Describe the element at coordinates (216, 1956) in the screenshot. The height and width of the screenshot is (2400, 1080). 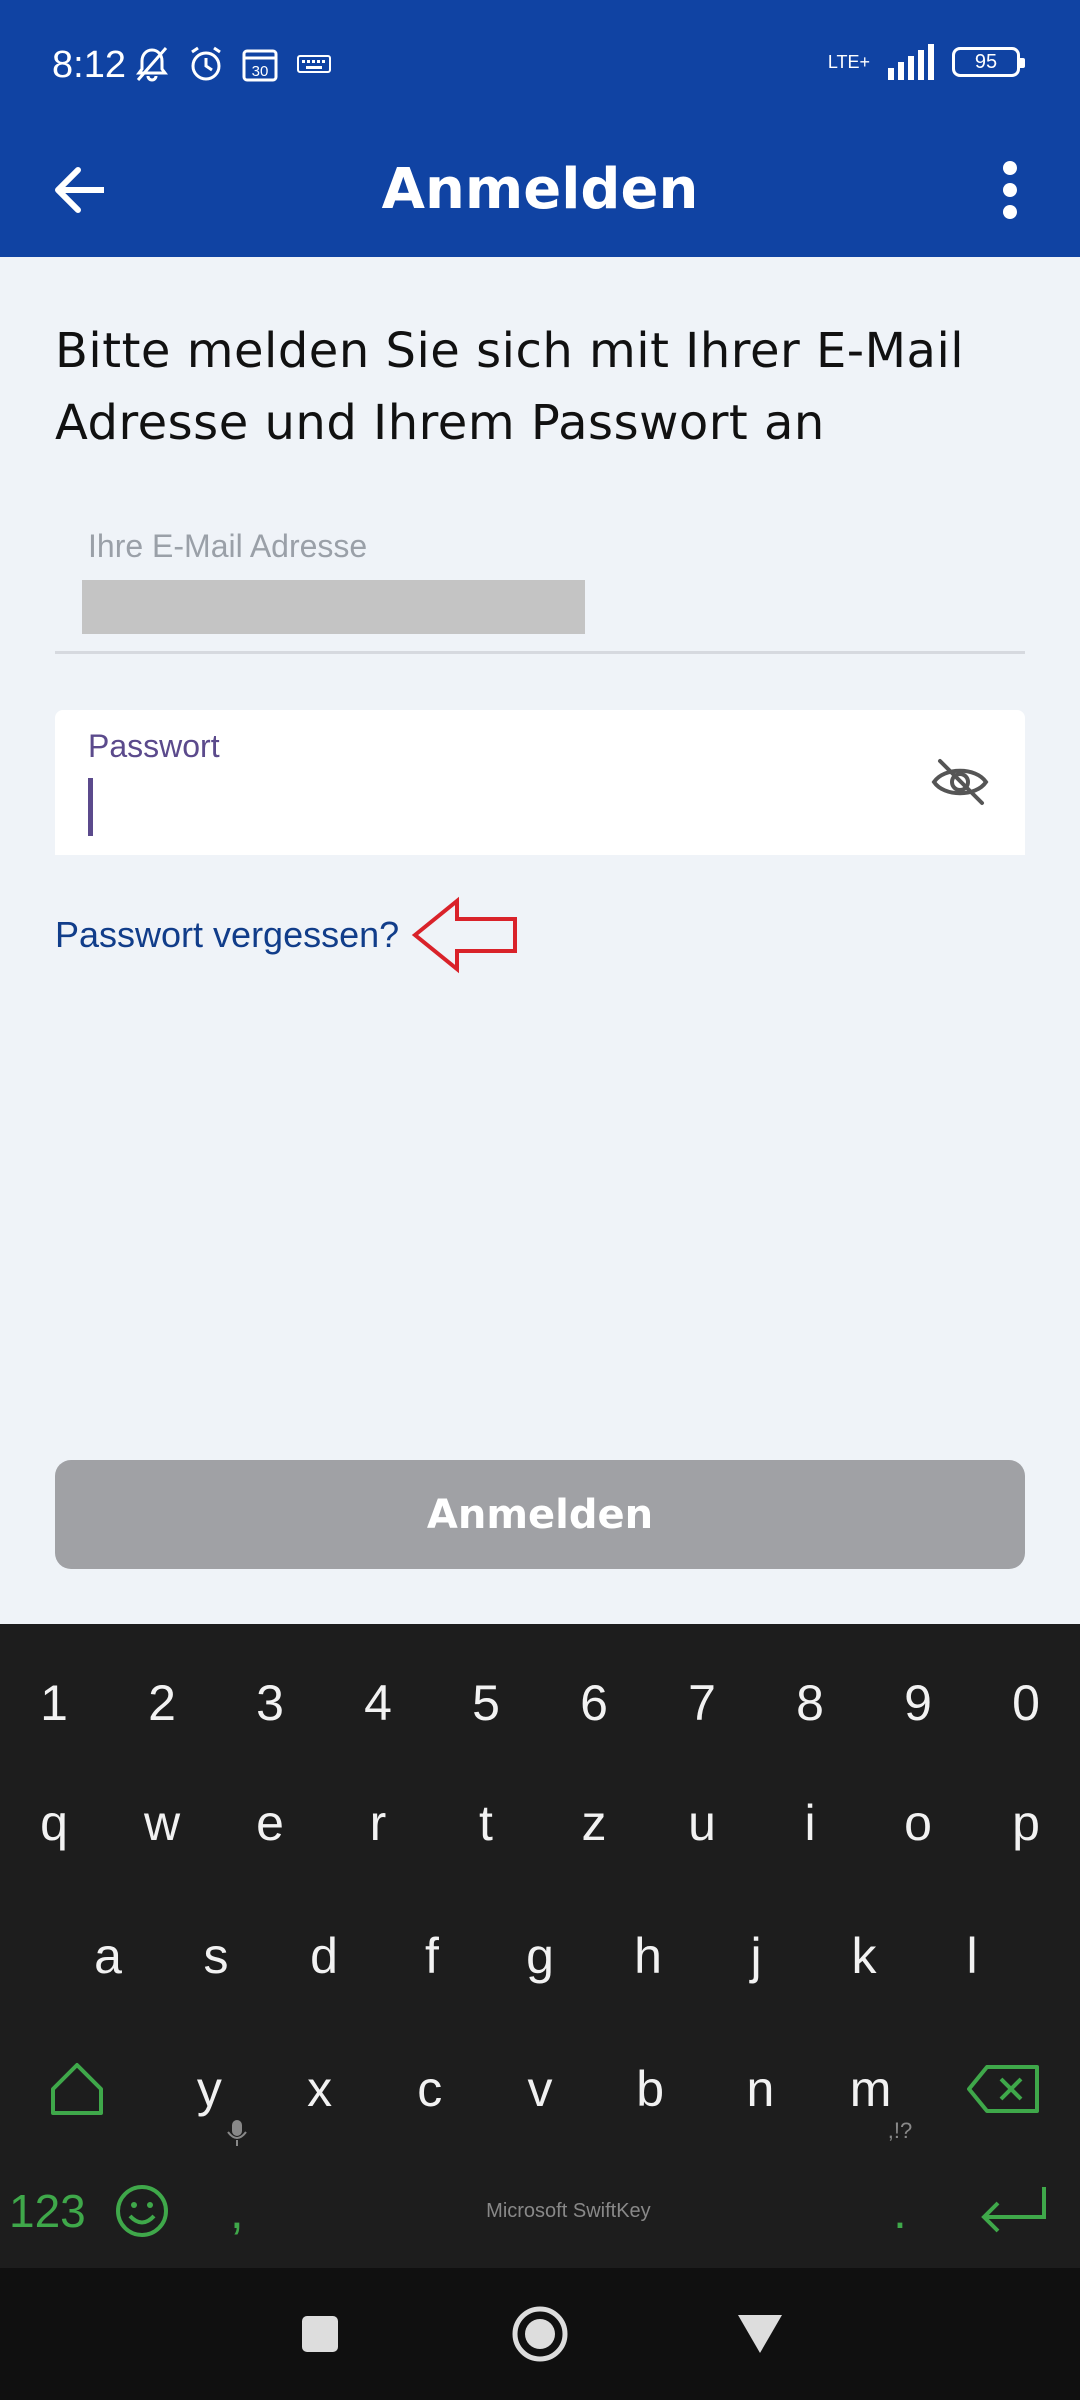
I see `key-s: s` at that location.